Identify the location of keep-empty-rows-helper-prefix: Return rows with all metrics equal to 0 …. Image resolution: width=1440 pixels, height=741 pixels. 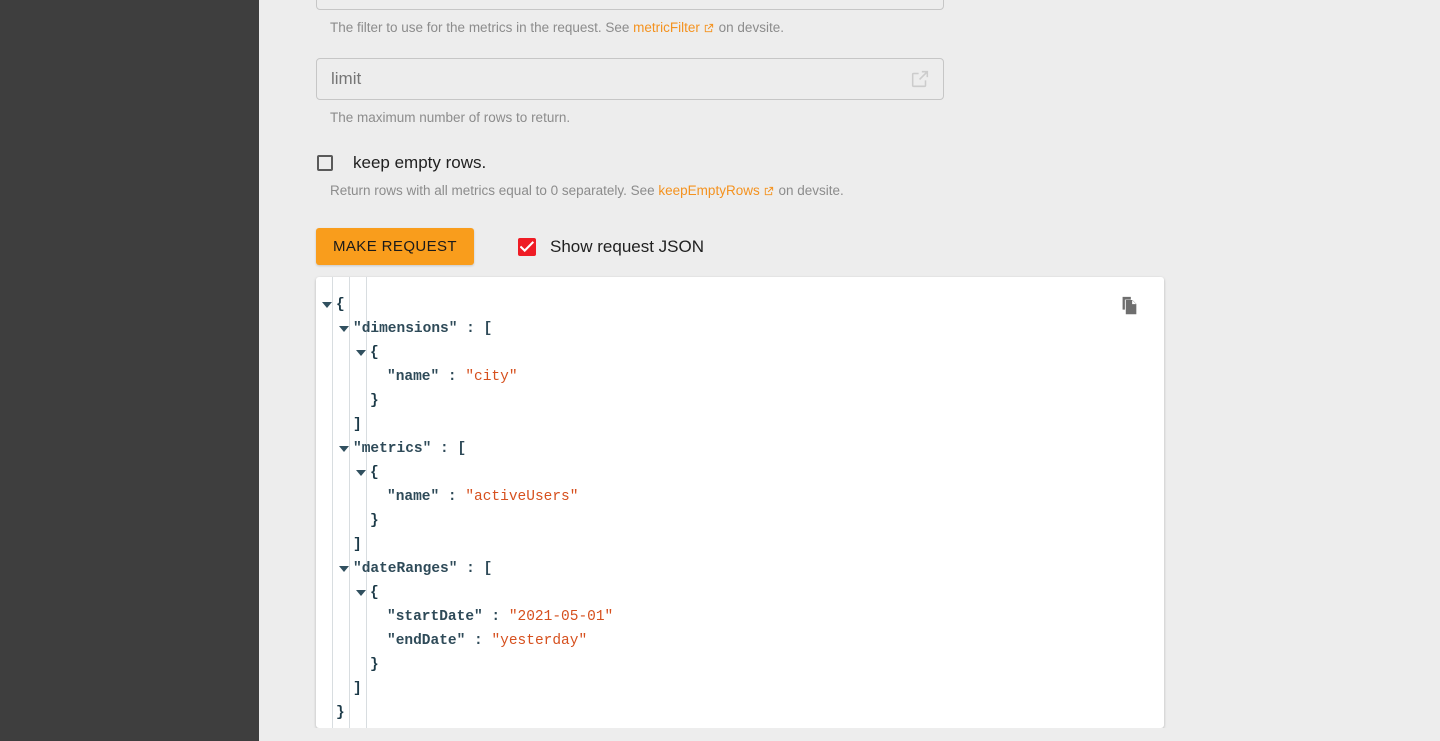
(494, 190).